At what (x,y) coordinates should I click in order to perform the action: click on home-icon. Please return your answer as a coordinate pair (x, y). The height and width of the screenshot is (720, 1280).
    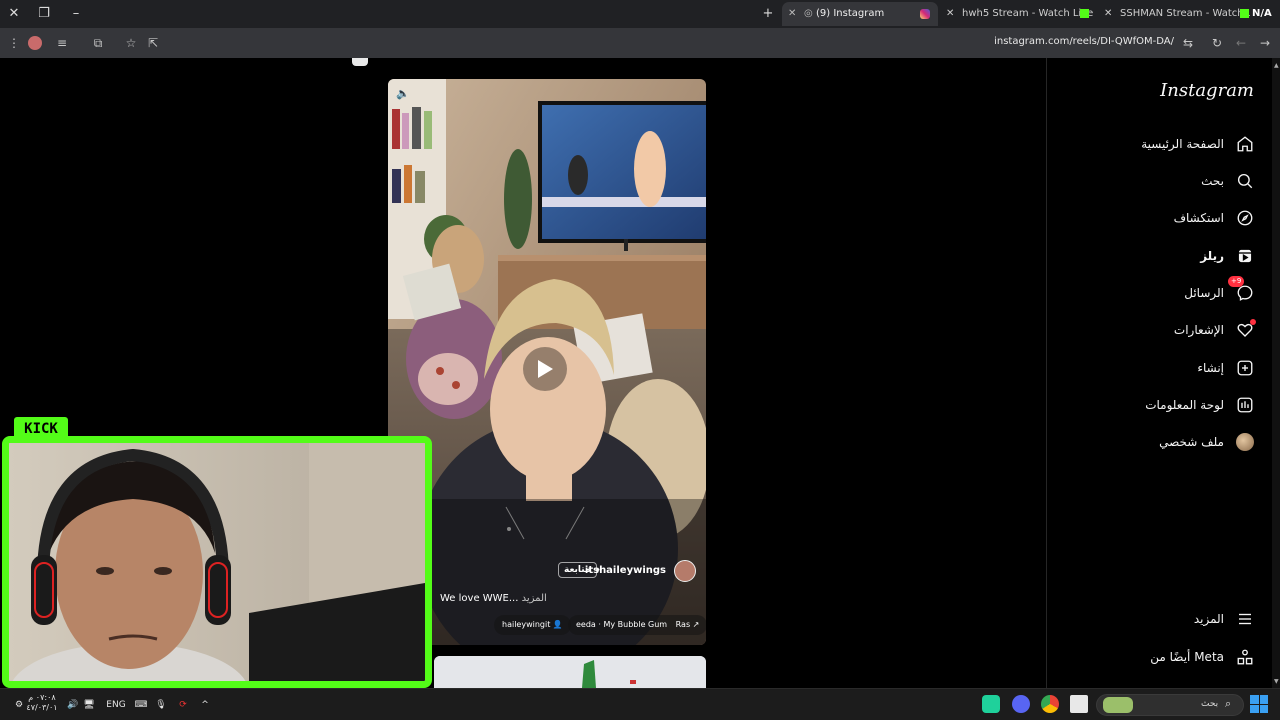
    Looking at the image, I should click on (1245, 144).